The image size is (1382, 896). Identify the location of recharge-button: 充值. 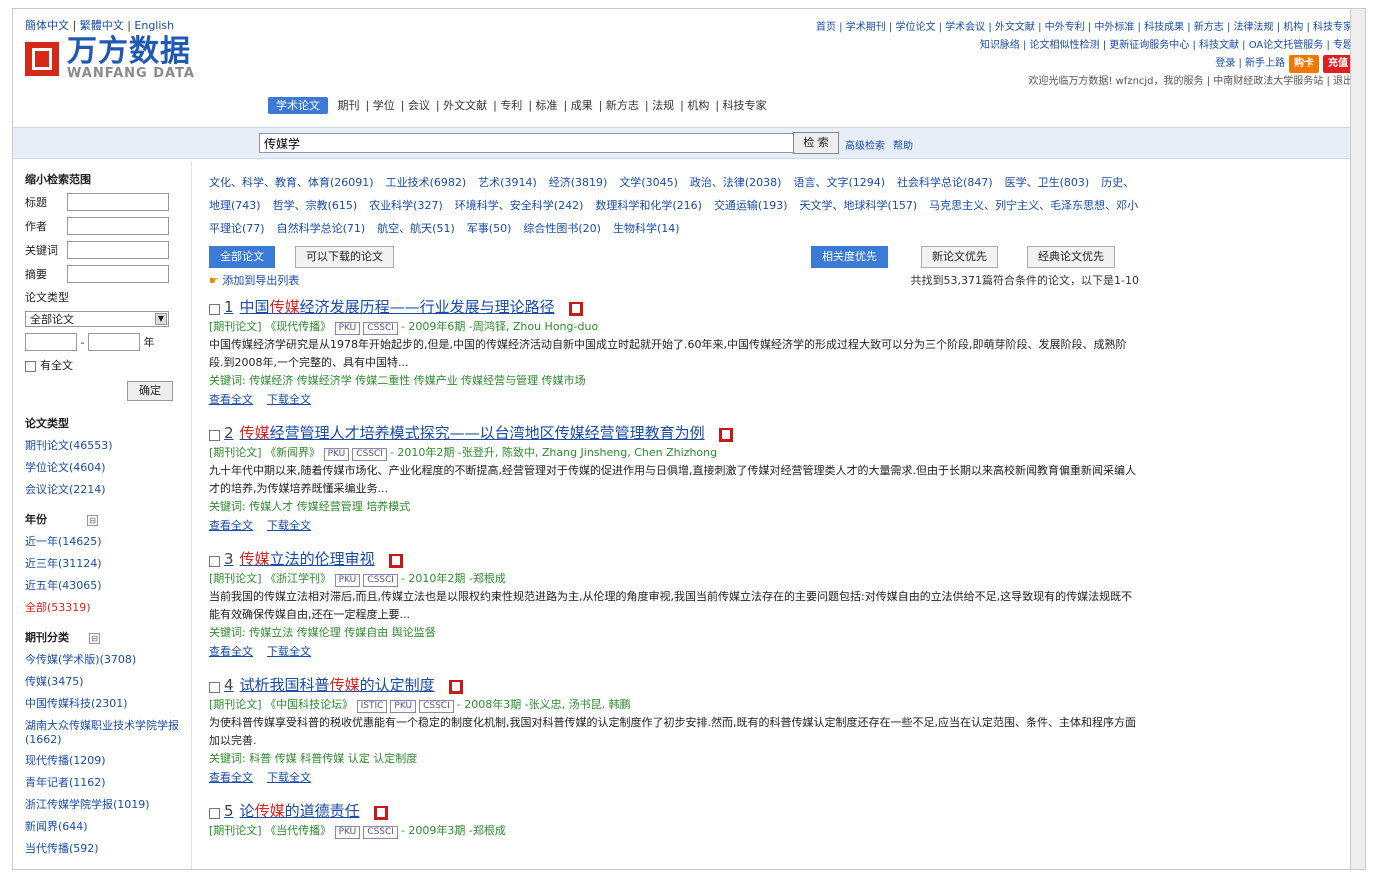
(1338, 64).